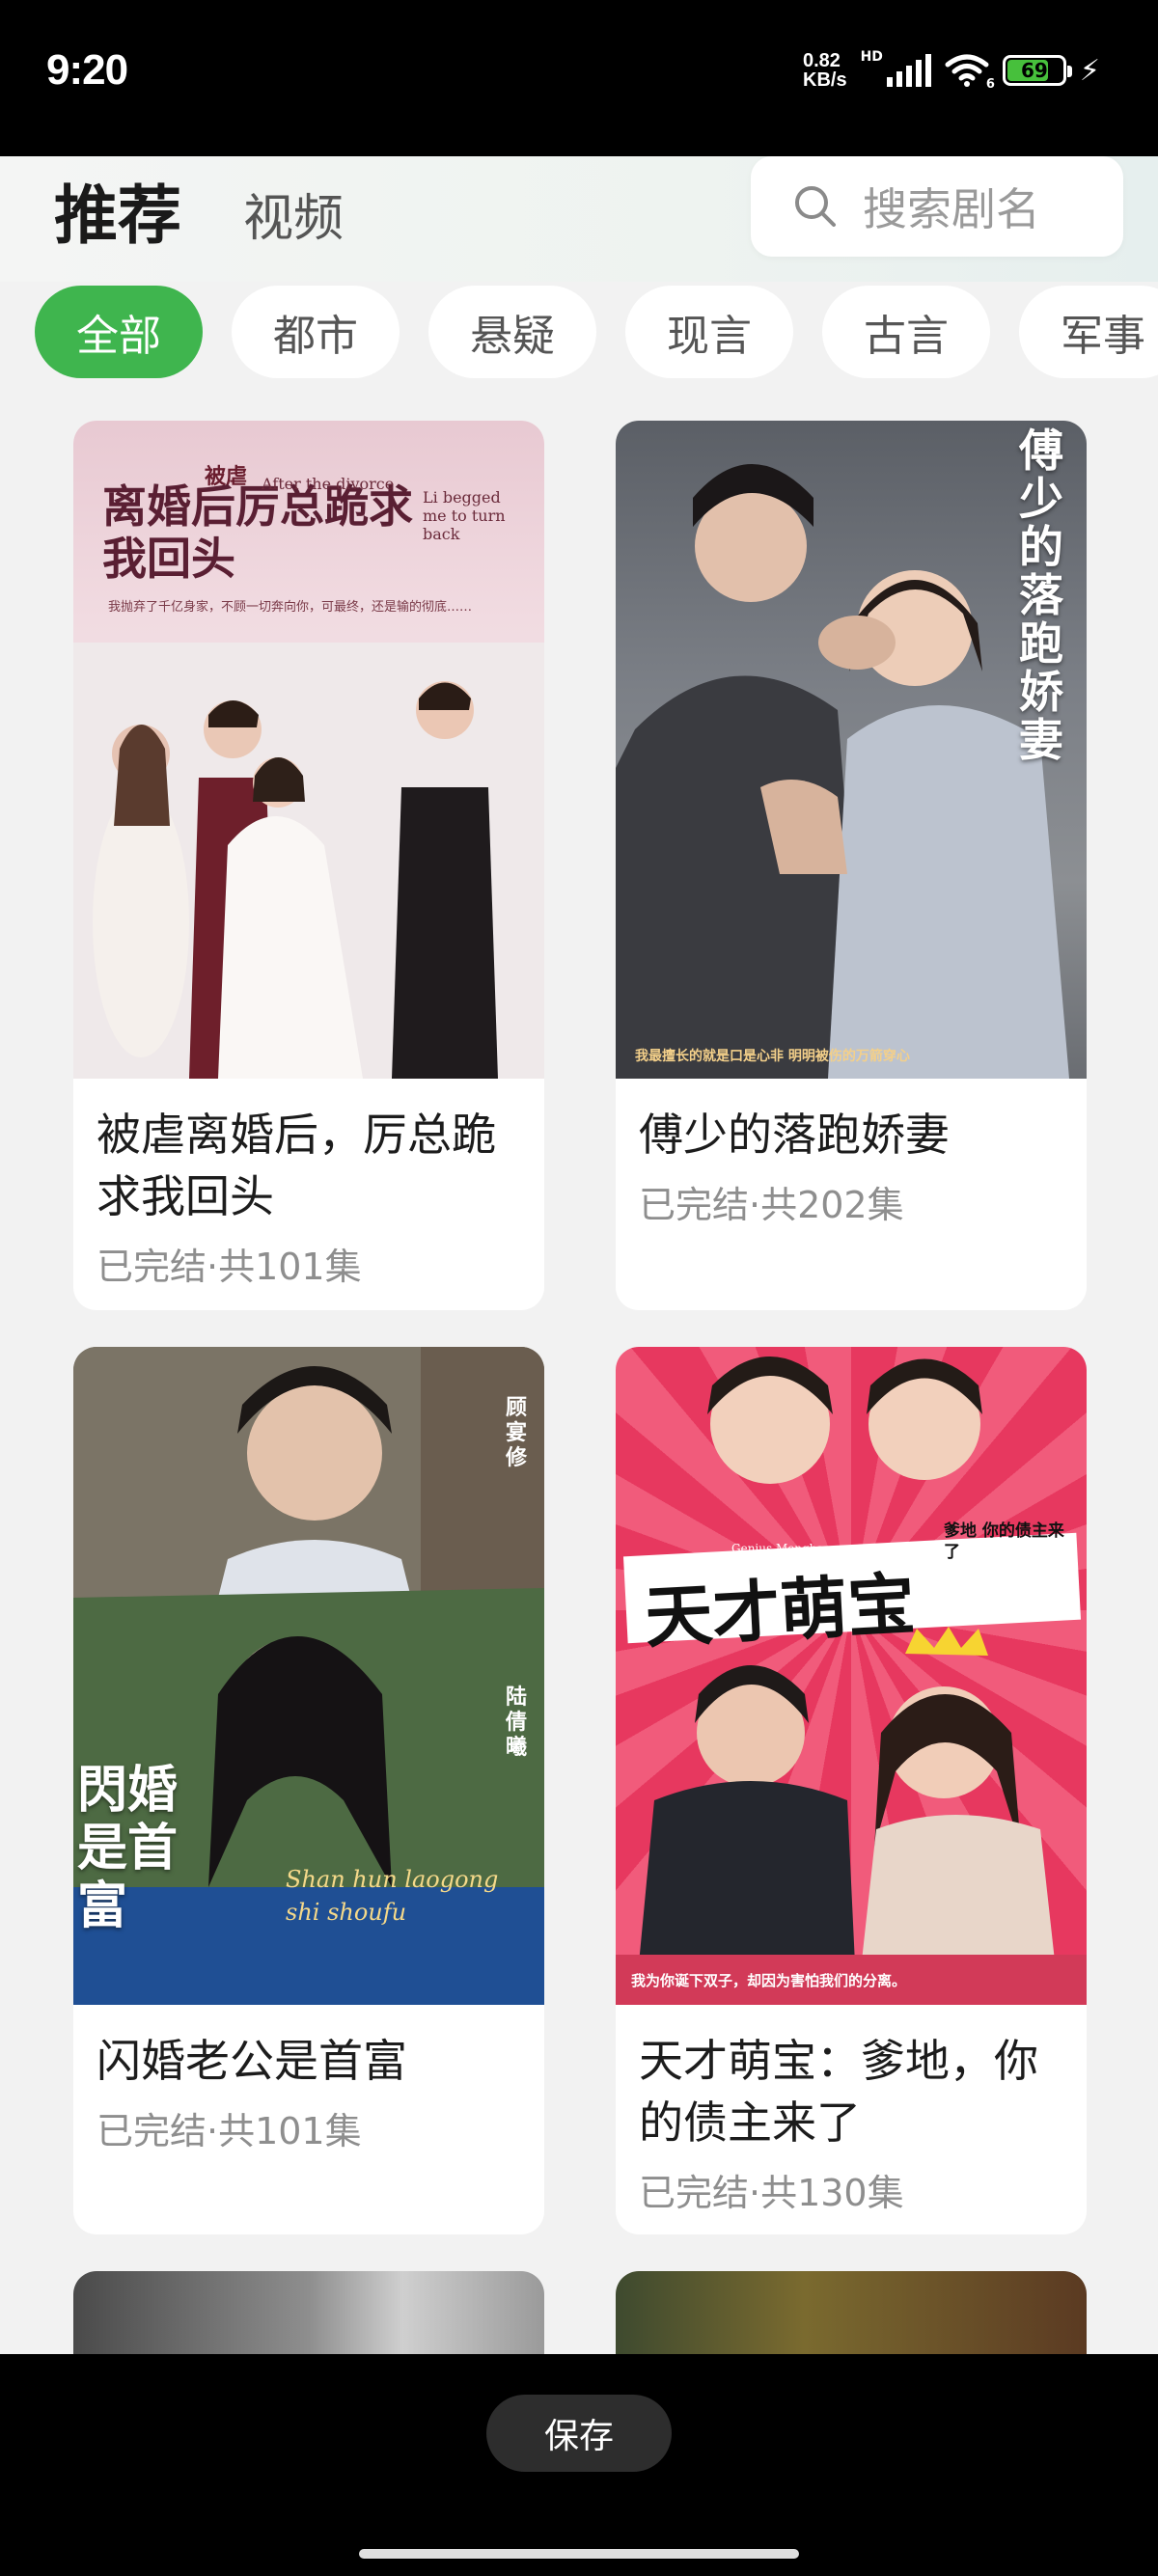 This screenshot has height=2576, width=1158. What do you see at coordinates (908, 70) in the screenshot?
I see `signal-icon` at bounding box center [908, 70].